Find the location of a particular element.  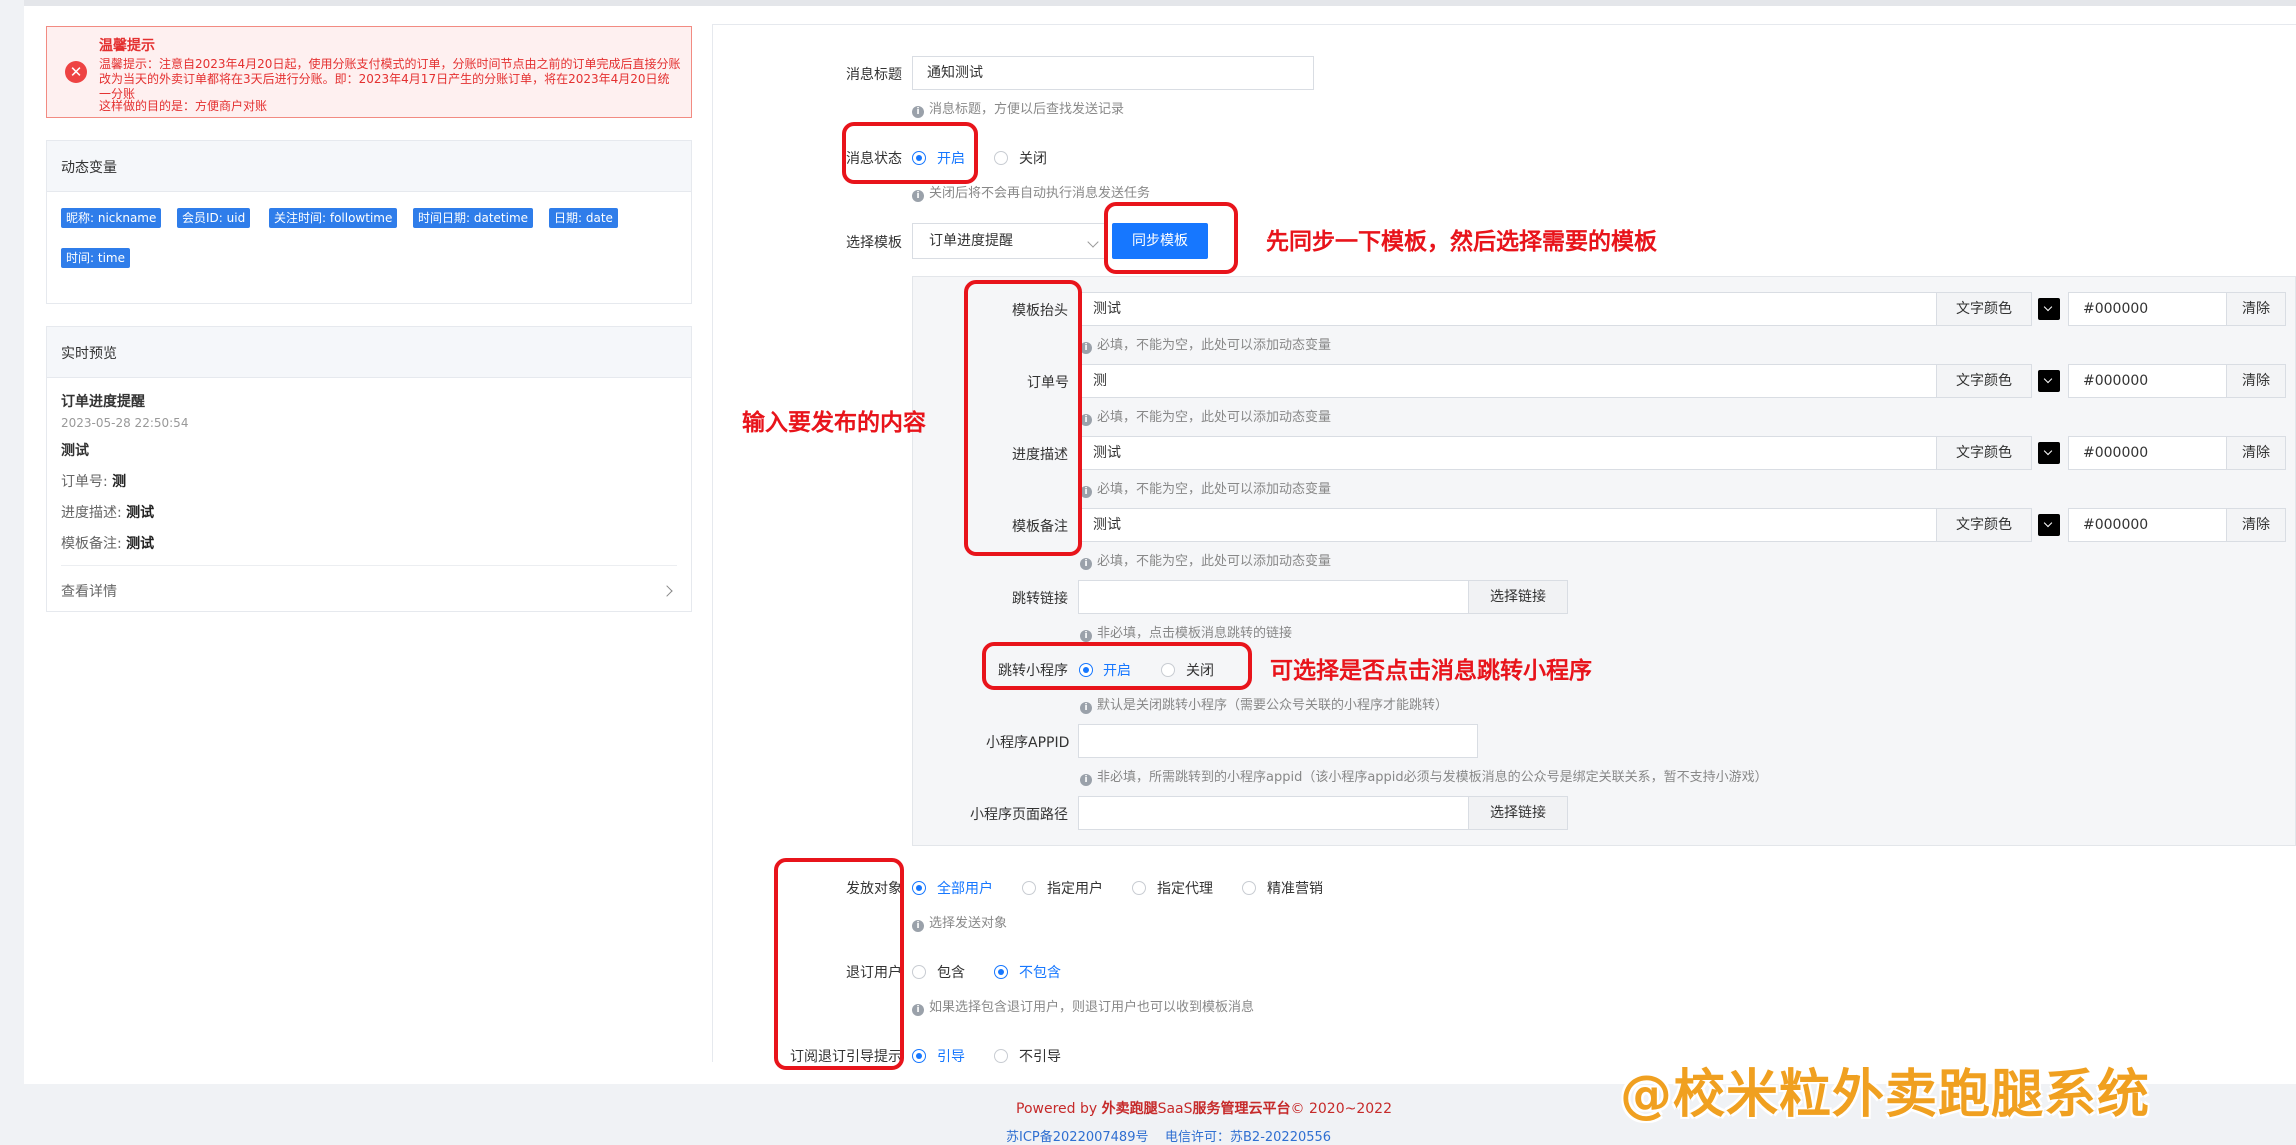

annotation-note-mini: 可选择是否点击消息跳转小程序 is located at coordinates (1431, 671).